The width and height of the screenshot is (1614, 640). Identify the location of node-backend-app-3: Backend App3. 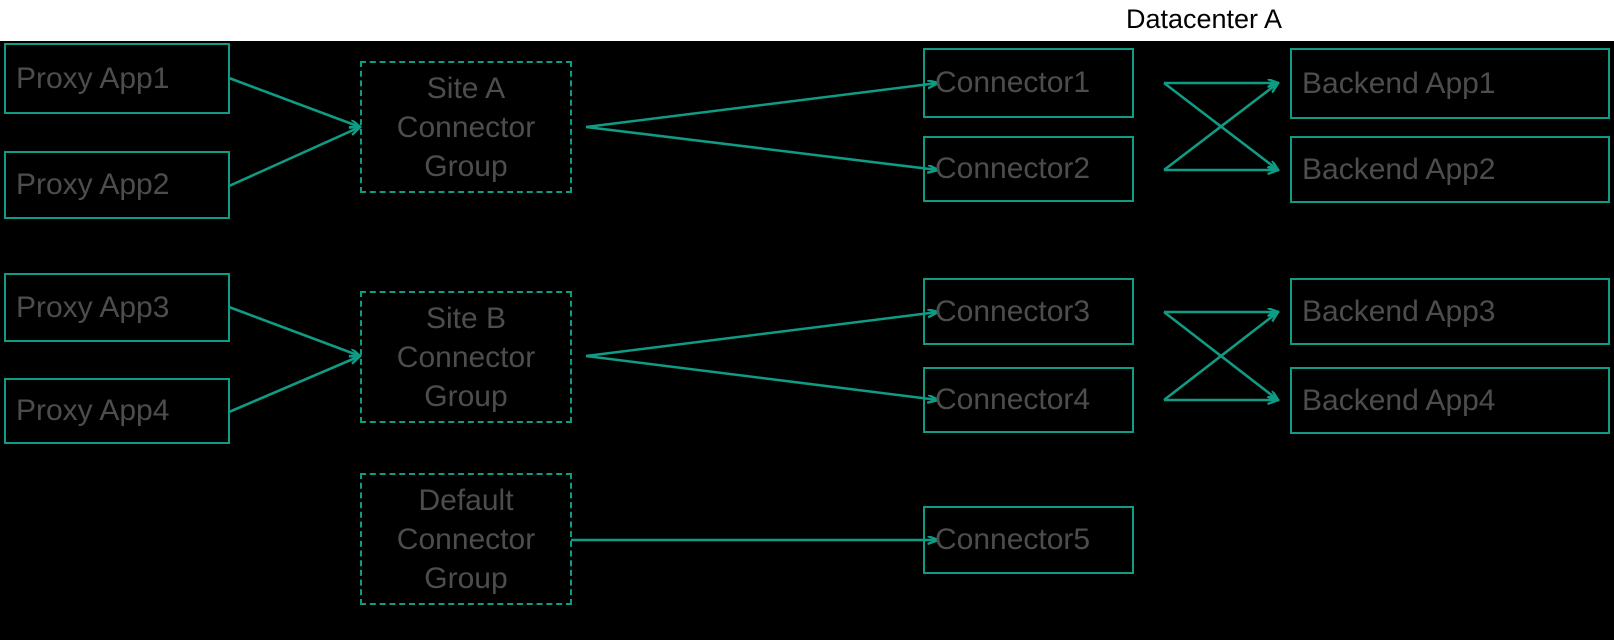
(1450, 311).